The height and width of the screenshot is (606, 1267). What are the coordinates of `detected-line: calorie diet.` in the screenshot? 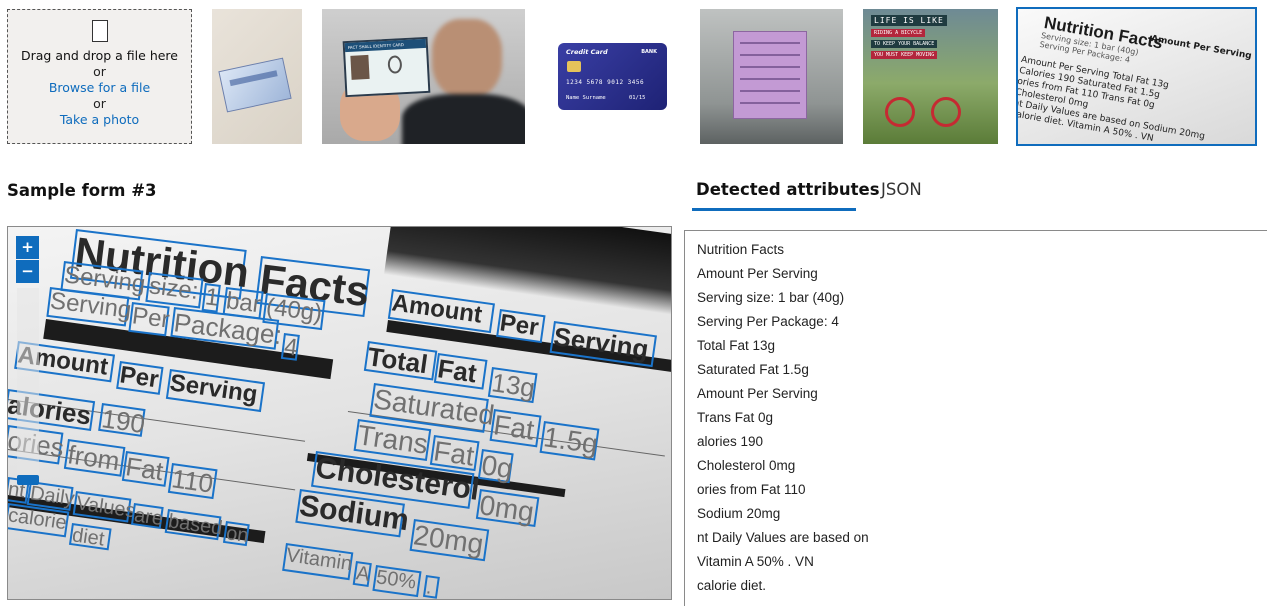 It's located at (732, 585).